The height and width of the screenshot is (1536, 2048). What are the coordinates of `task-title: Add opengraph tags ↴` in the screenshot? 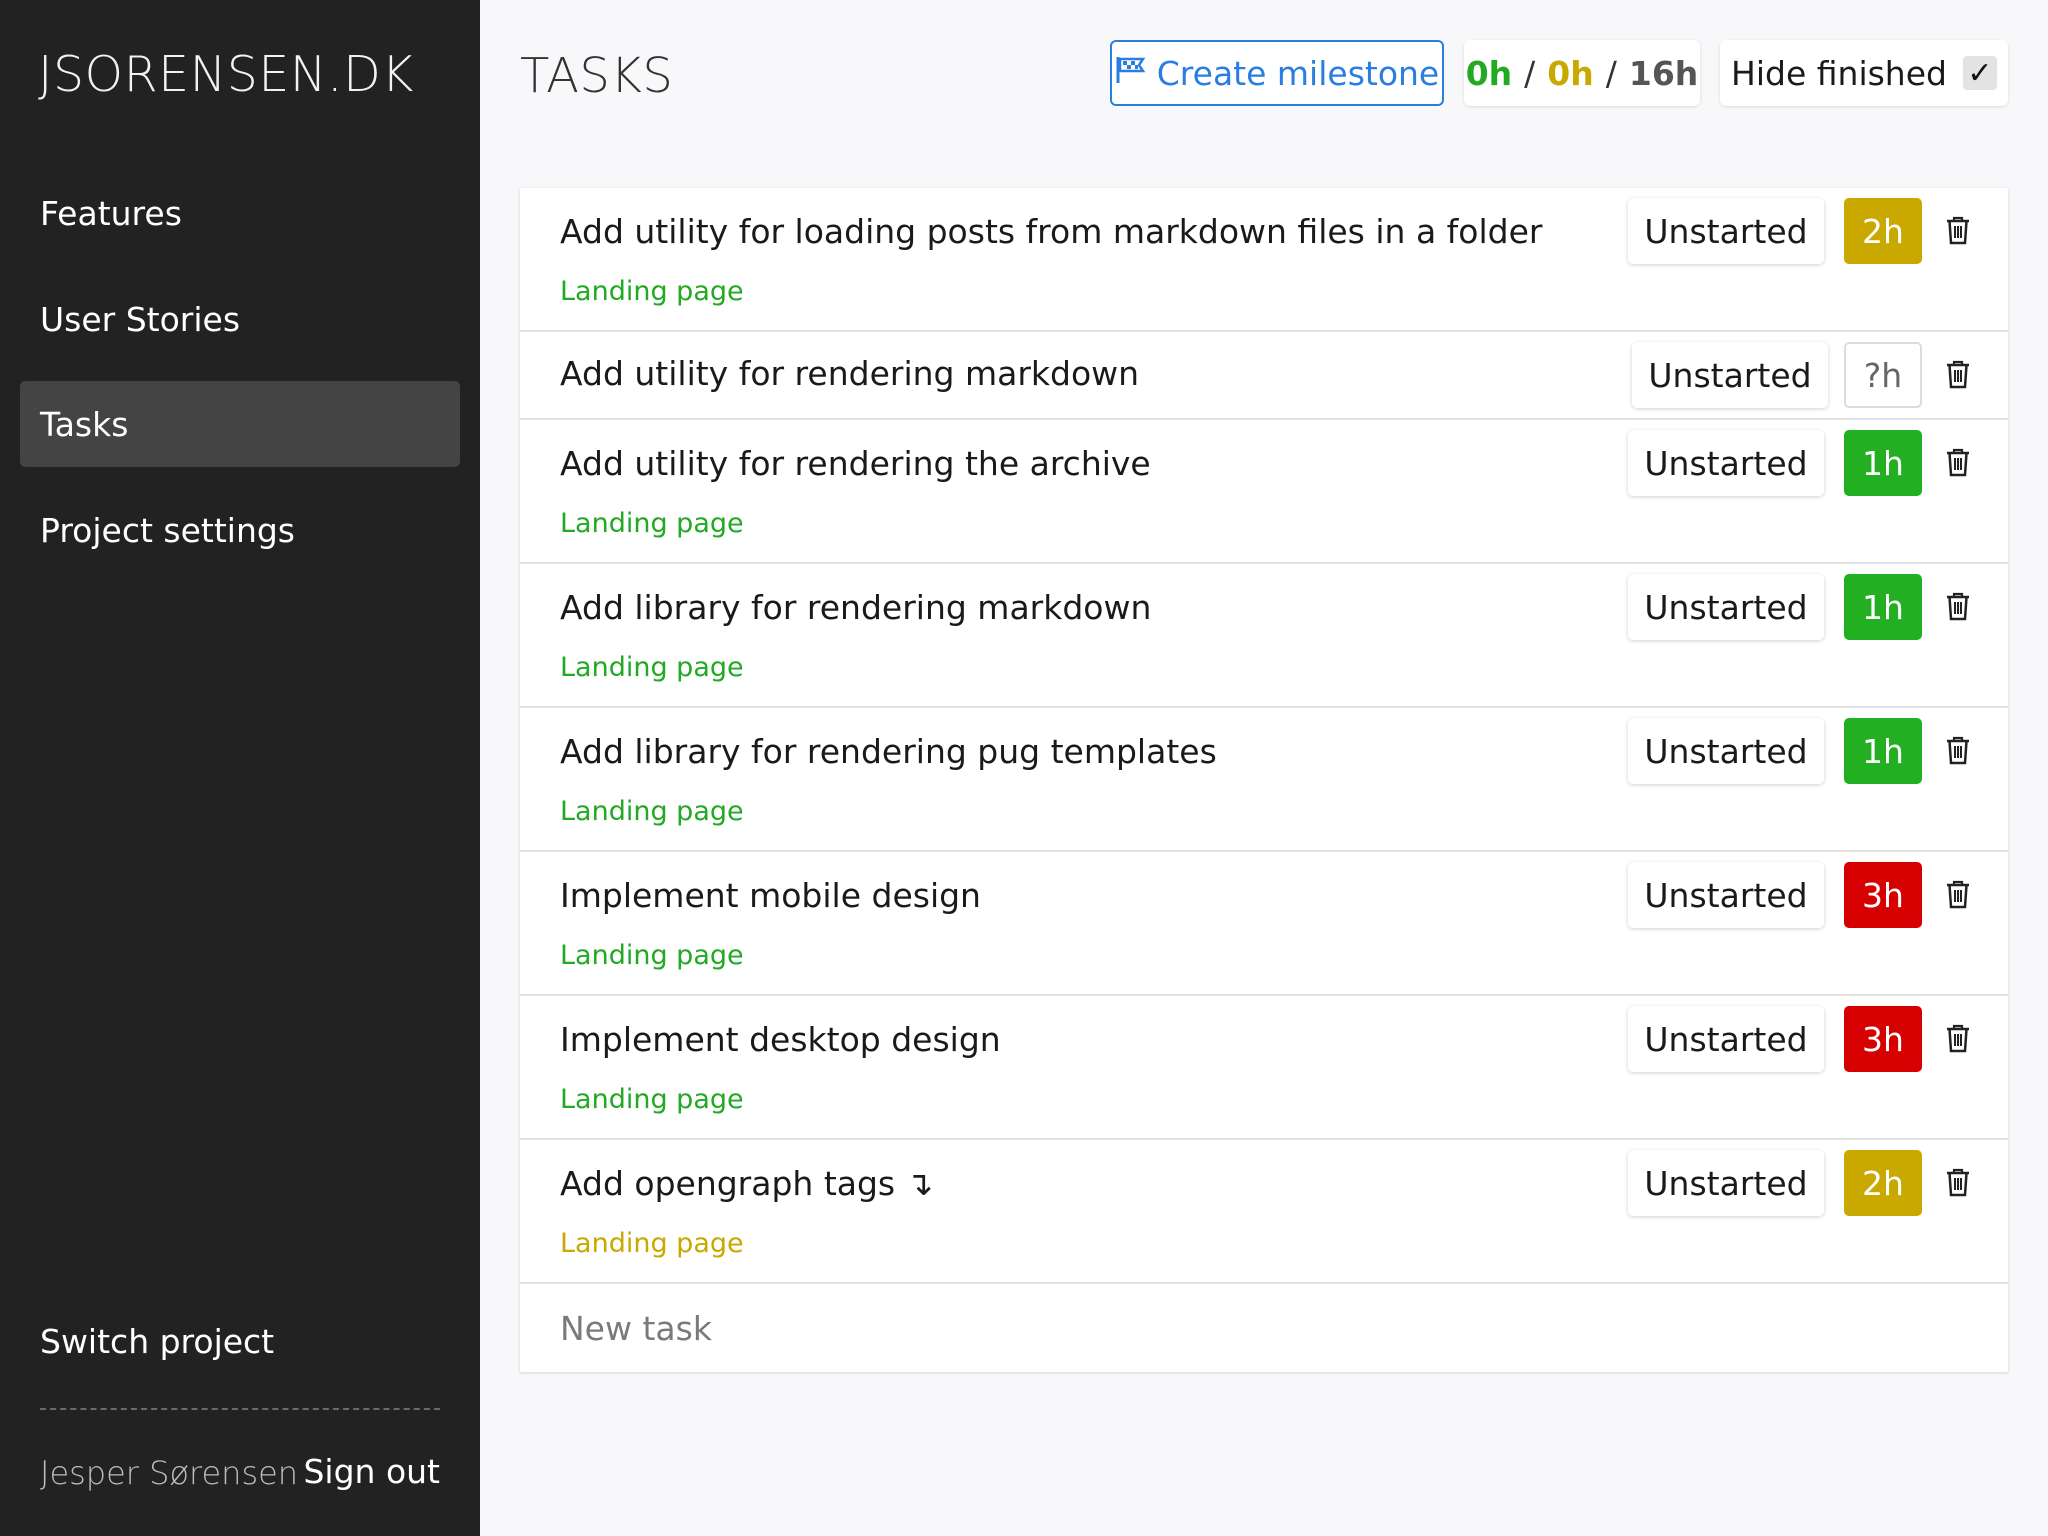 It's located at (746, 1183).